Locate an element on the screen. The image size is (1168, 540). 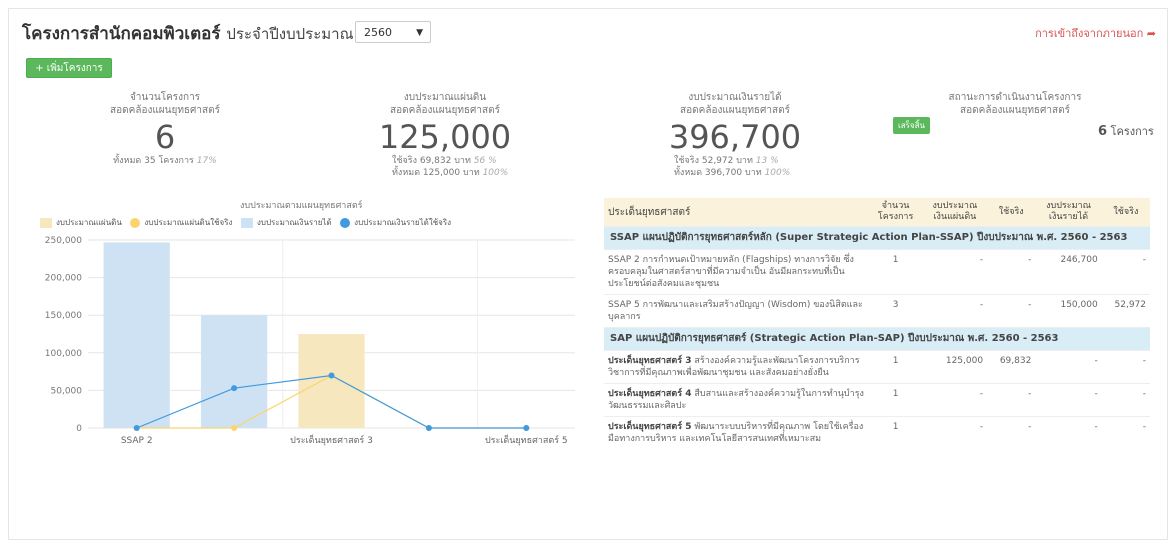
stat-value: 6 is located at coordinates (165, 137).